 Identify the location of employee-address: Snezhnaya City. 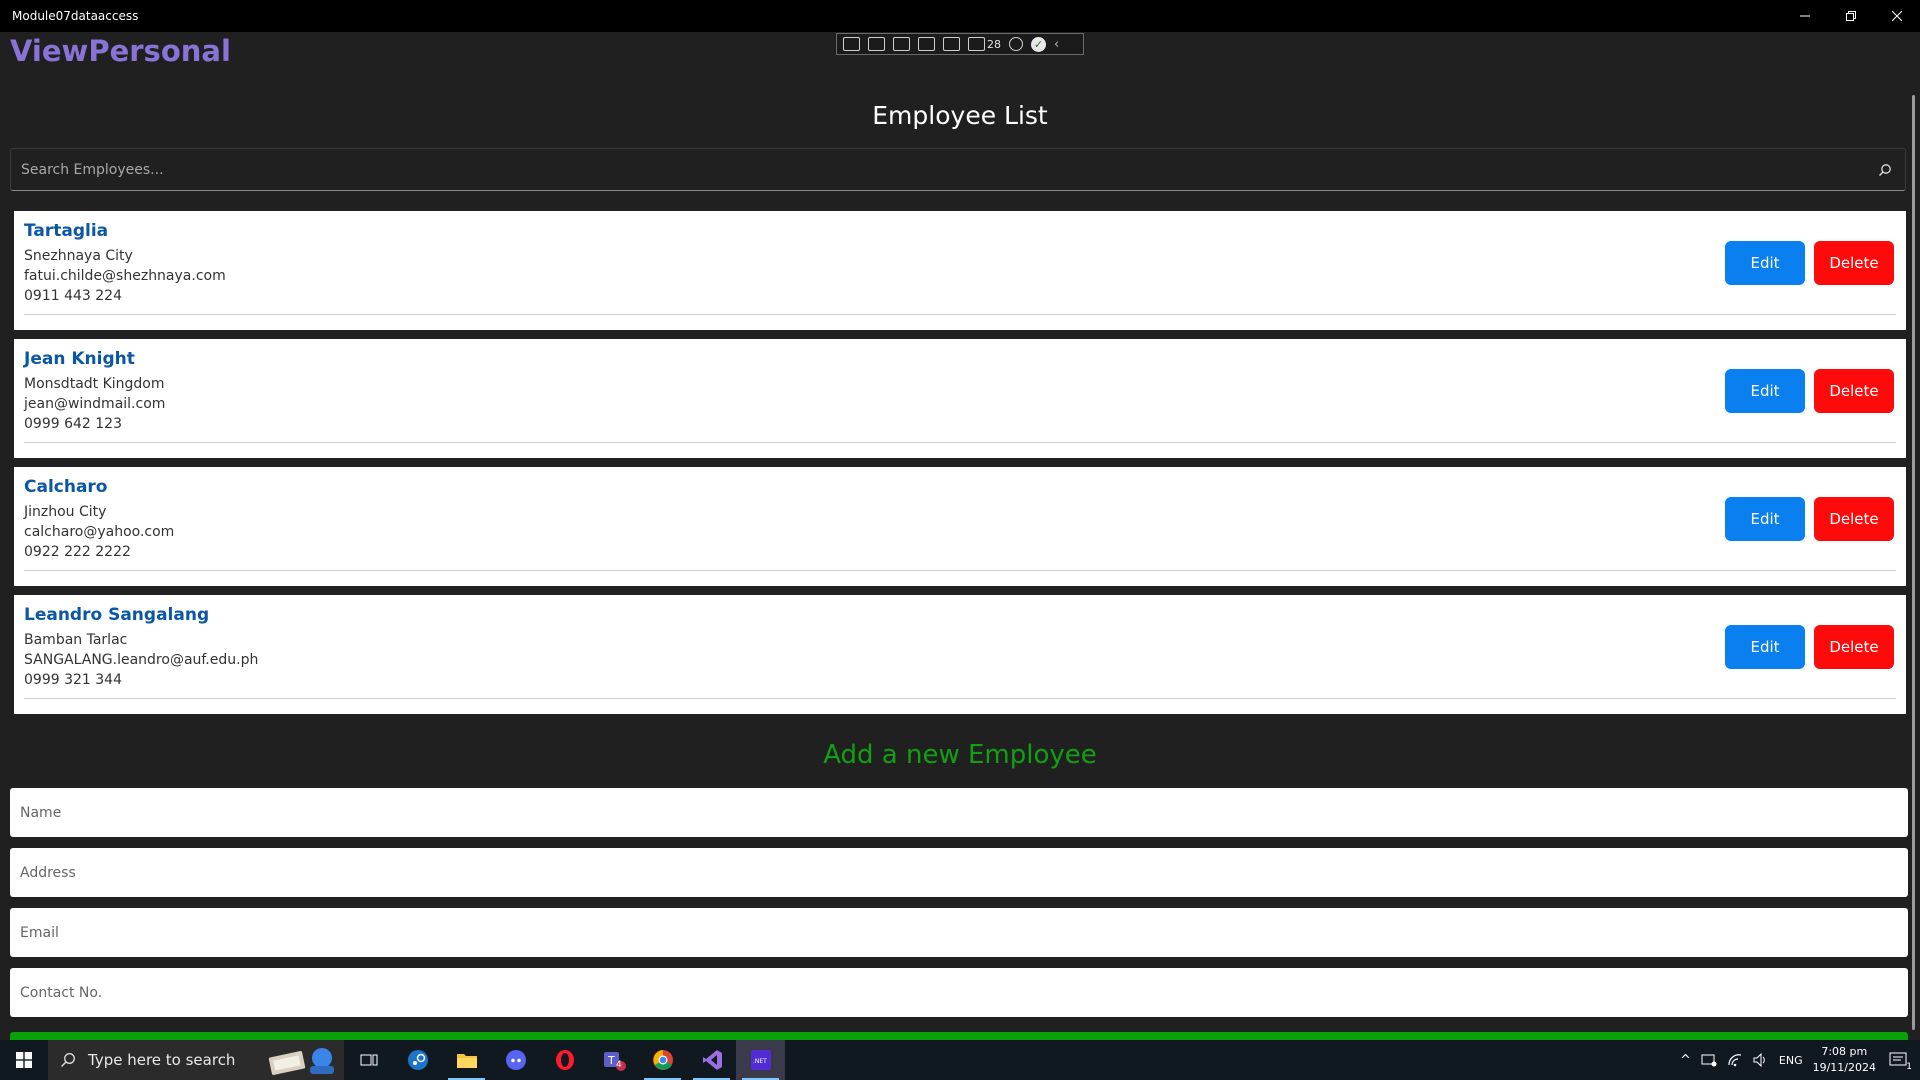
(78, 256).